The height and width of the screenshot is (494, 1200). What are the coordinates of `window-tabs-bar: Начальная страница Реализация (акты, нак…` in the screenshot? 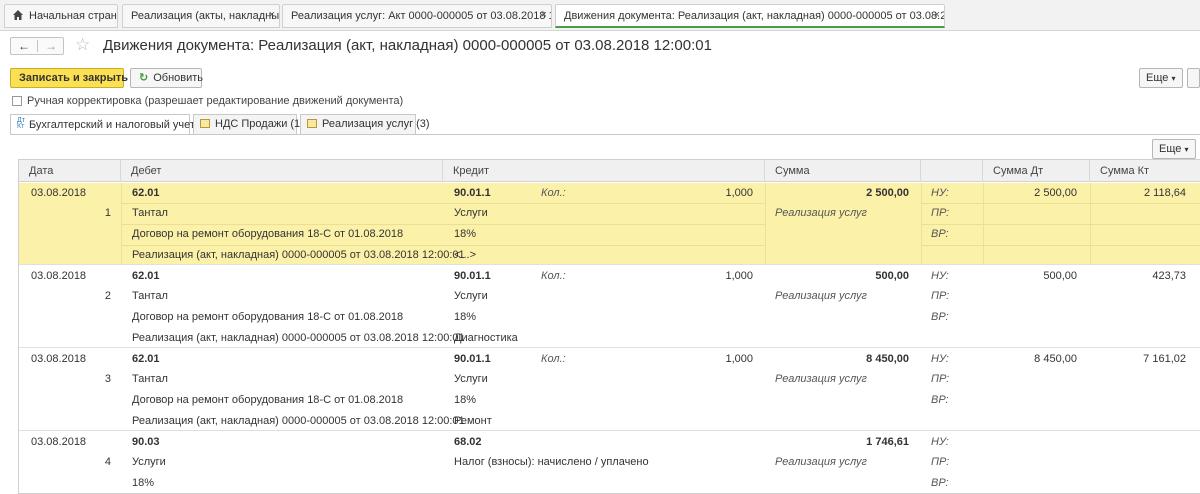 It's located at (600, 15).